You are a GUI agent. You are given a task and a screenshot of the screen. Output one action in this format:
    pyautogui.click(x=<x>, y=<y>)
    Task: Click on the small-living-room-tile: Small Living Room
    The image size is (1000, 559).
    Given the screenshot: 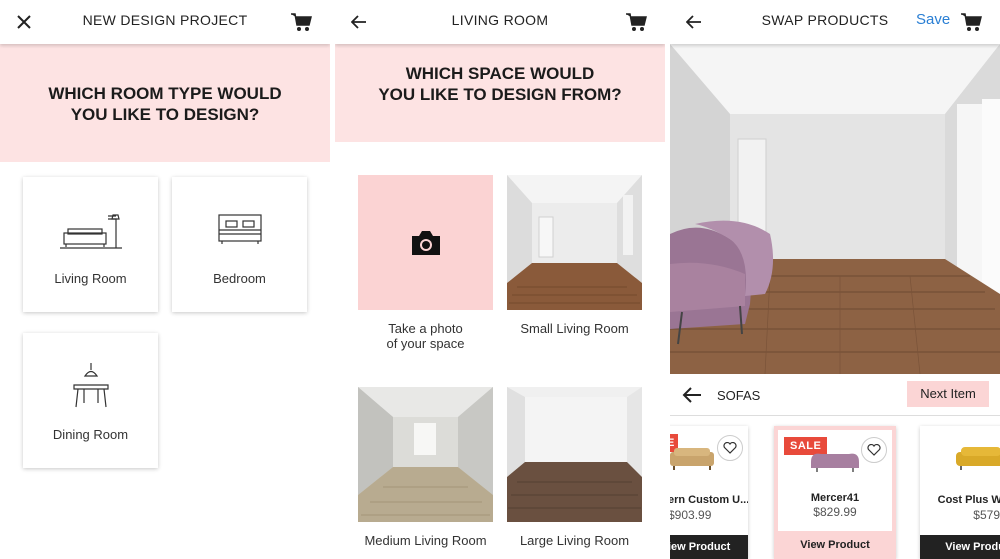 What is the action you would take?
    pyautogui.click(x=574, y=255)
    